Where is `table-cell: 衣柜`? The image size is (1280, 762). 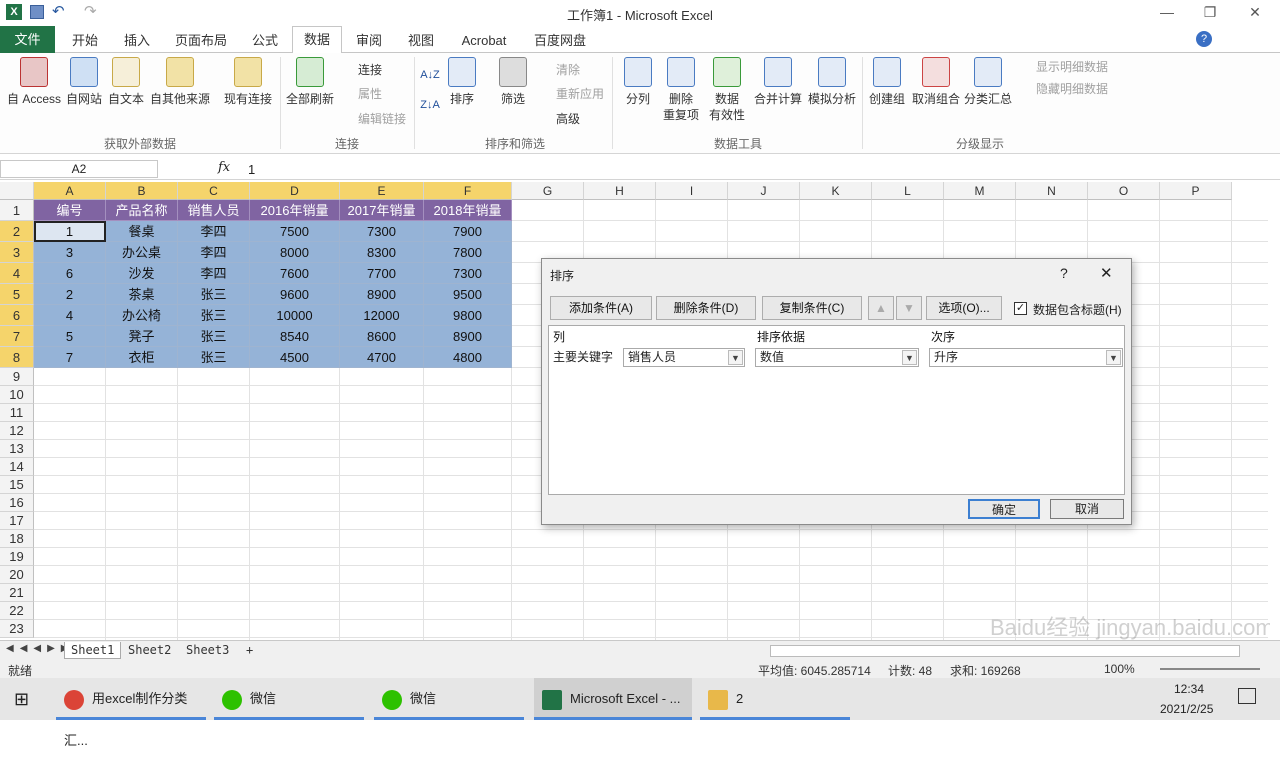 table-cell: 衣柜 is located at coordinates (142, 357).